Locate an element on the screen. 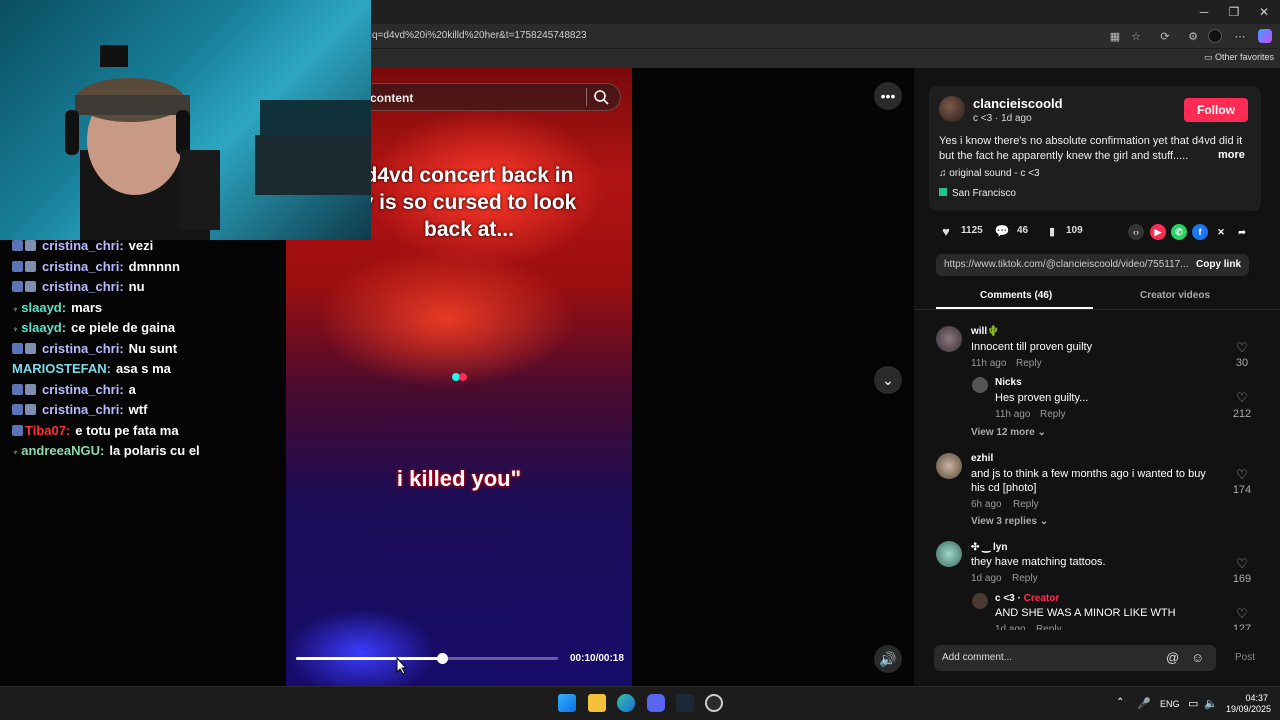 This screenshot has height=720, width=1280. view-more-replies: View 12 more ⌄ is located at coordinates (1008, 432).